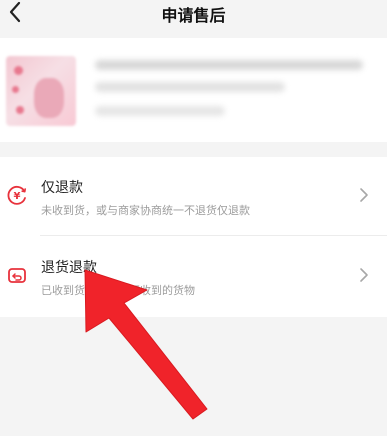 This screenshot has width=387, height=436. What do you see at coordinates (118, 290) in the screenshot?
I see `option-description: 已收到货，需要退还收到的货物` at bounding box center [118, 290].